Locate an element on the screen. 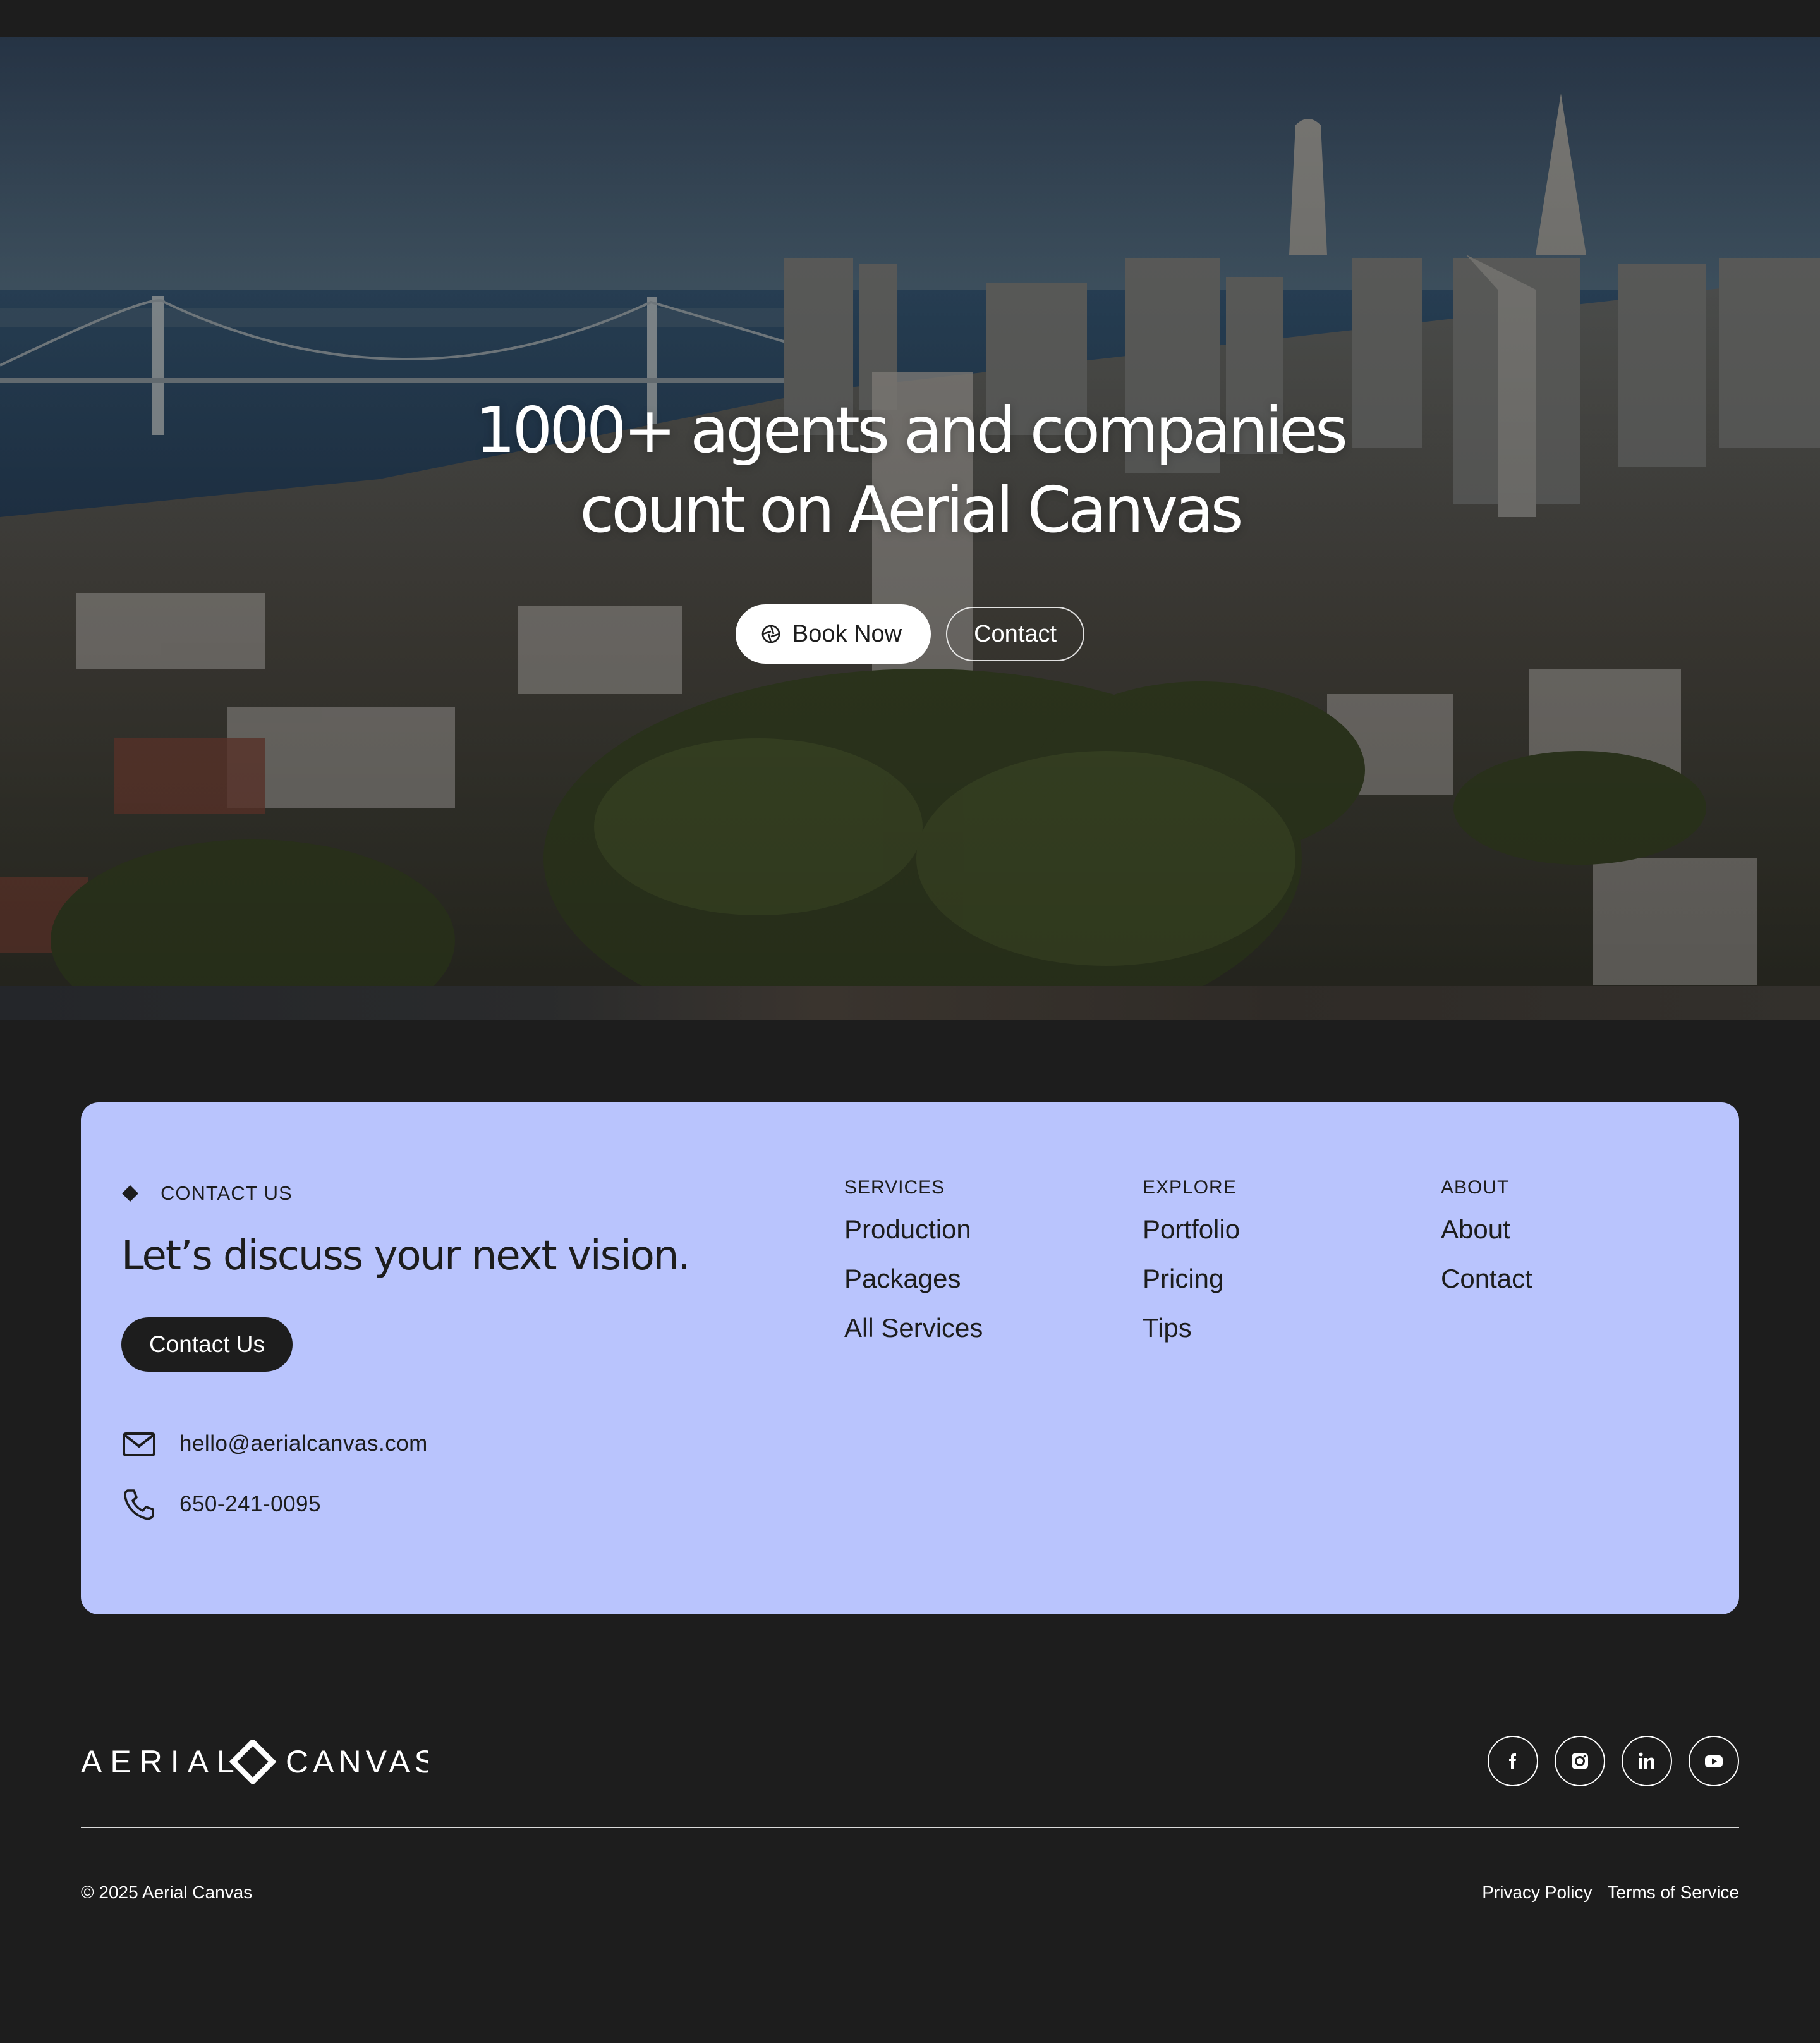  contact-heading: Let’s discuss your next vision. is located at coordinates (406, 1256).